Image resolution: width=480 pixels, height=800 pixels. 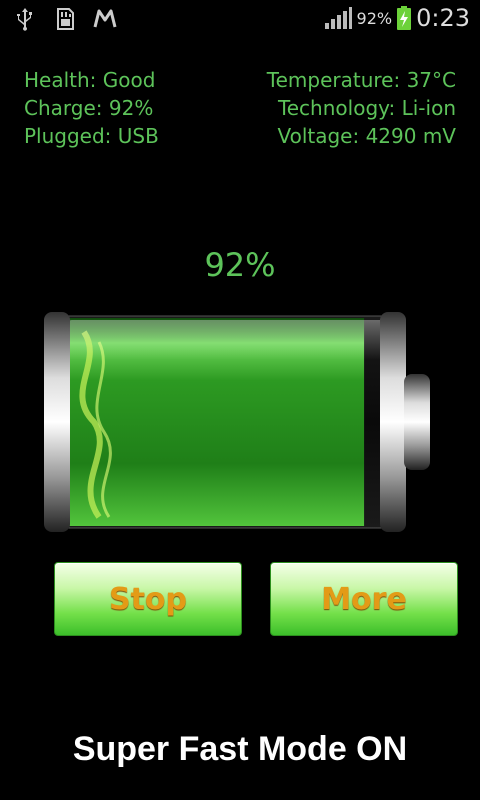 I want to click on voltage-text: Voltage: 4290 mV, so click(x=366, y=136).